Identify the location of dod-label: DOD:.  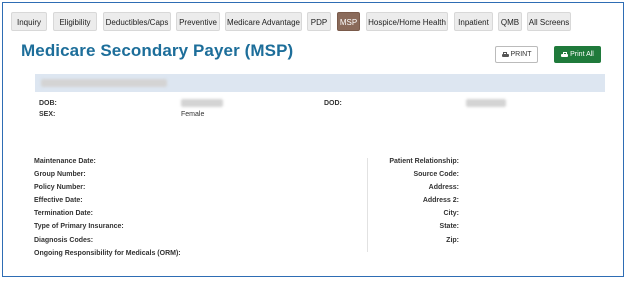
(333, 103).